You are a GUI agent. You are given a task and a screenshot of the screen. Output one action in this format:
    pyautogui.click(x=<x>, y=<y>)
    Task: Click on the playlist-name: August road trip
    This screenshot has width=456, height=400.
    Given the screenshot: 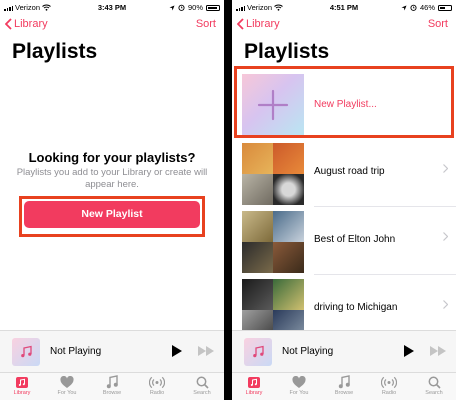 What is the action you would take?
    pyautogui.click(x=349, y=171)
    